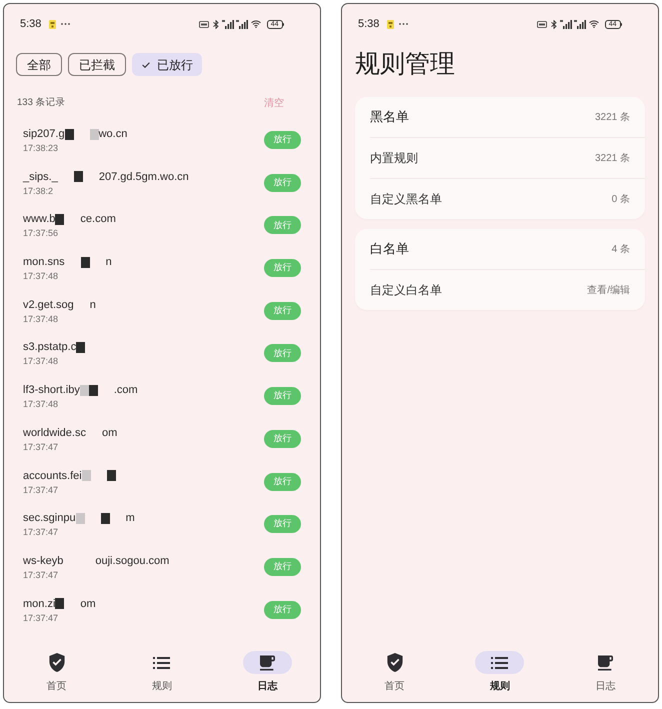  What do you see at coordinates (406, 199) in the screenshot?
I see `rule-label: 自定义黑名单` at bounding box center [406, 199].